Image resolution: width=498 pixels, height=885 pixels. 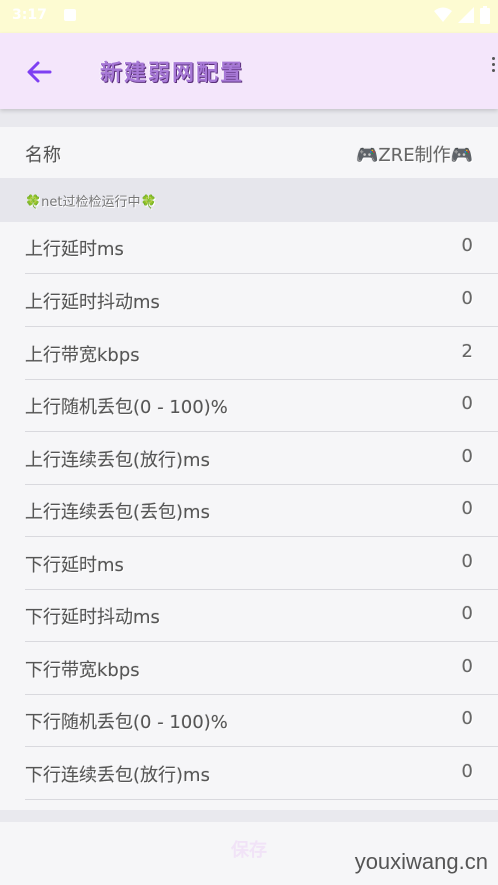 I want to click on list-item: 上行延时ms 0, so click(x=249, y=248).